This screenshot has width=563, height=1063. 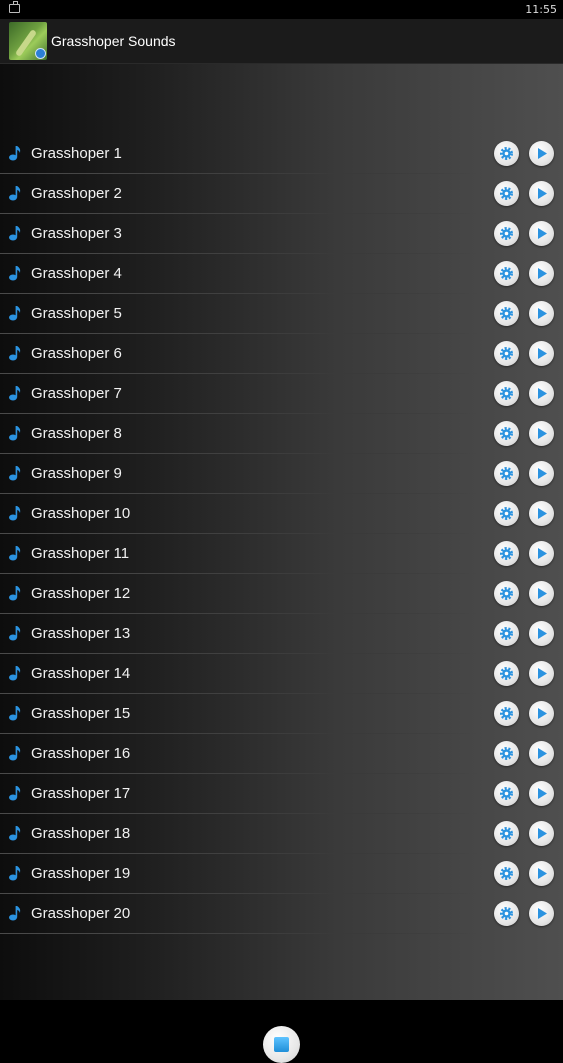 I want to click on list-item: Grasshoper 1, so click(x=281, y=154).